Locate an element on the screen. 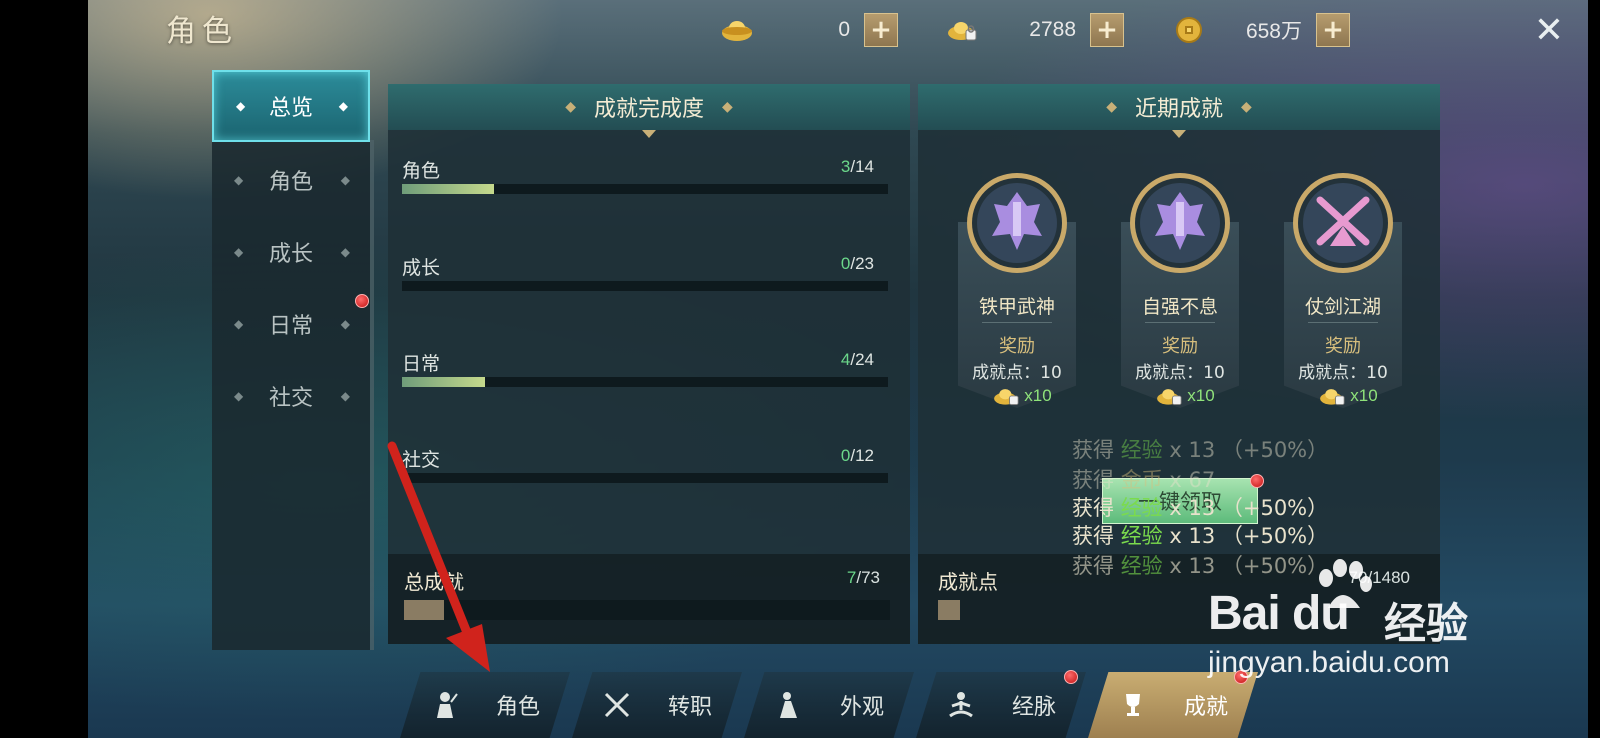  watermark-logo-text: Bai du is located at coordinates (1279, 613).